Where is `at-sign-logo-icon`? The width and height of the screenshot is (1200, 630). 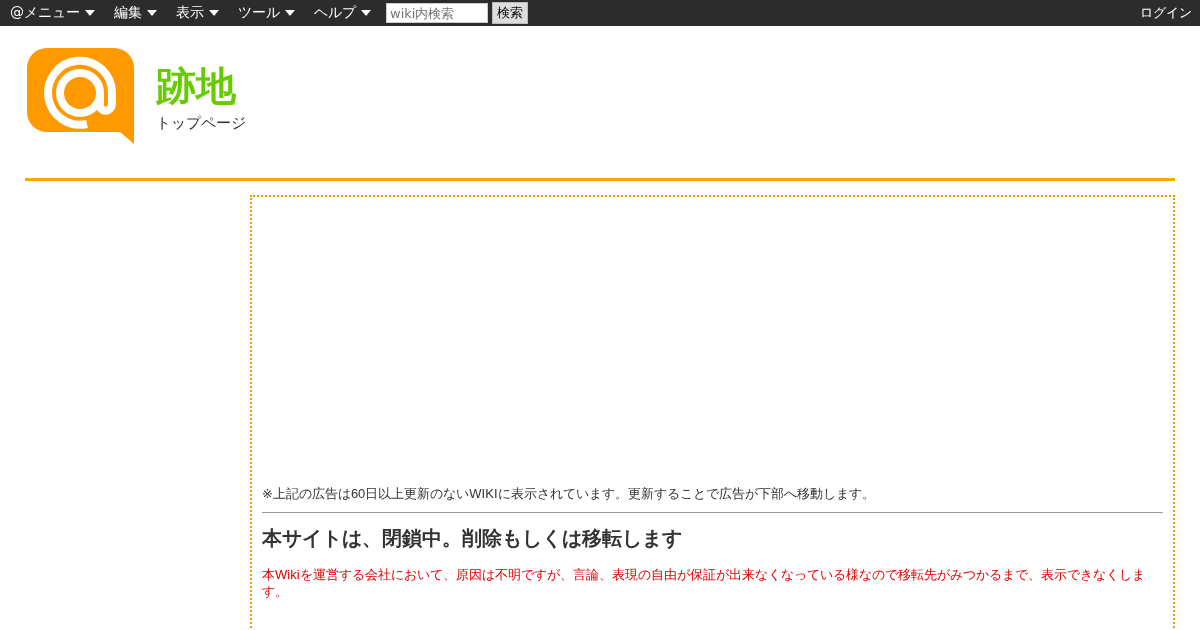
at-sign-logo-icon is located at coordinates (80, 96).